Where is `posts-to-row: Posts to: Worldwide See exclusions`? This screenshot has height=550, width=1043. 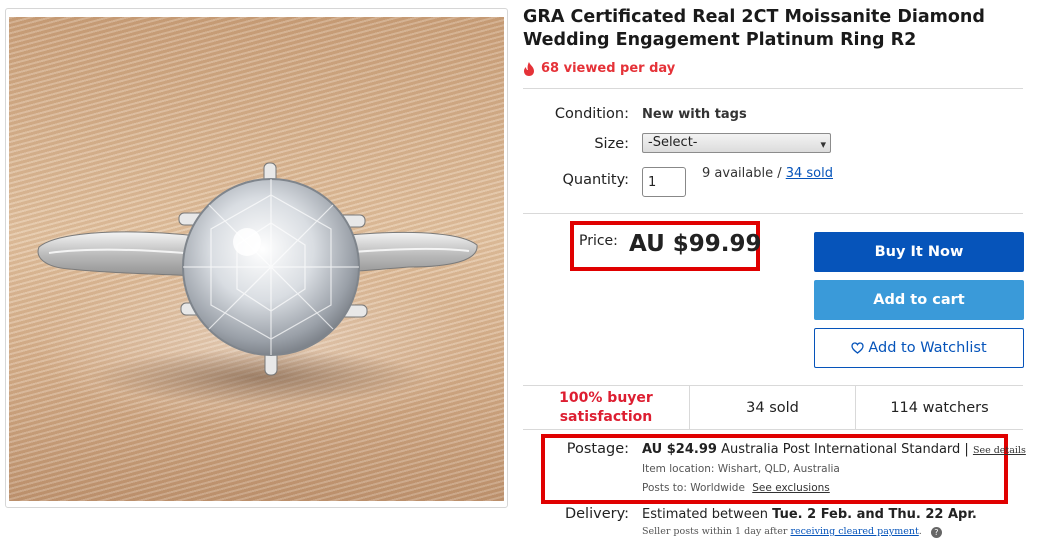 posts-to-row: Posts to: Worldwide See exclusions is located at coordinates (736, 488).